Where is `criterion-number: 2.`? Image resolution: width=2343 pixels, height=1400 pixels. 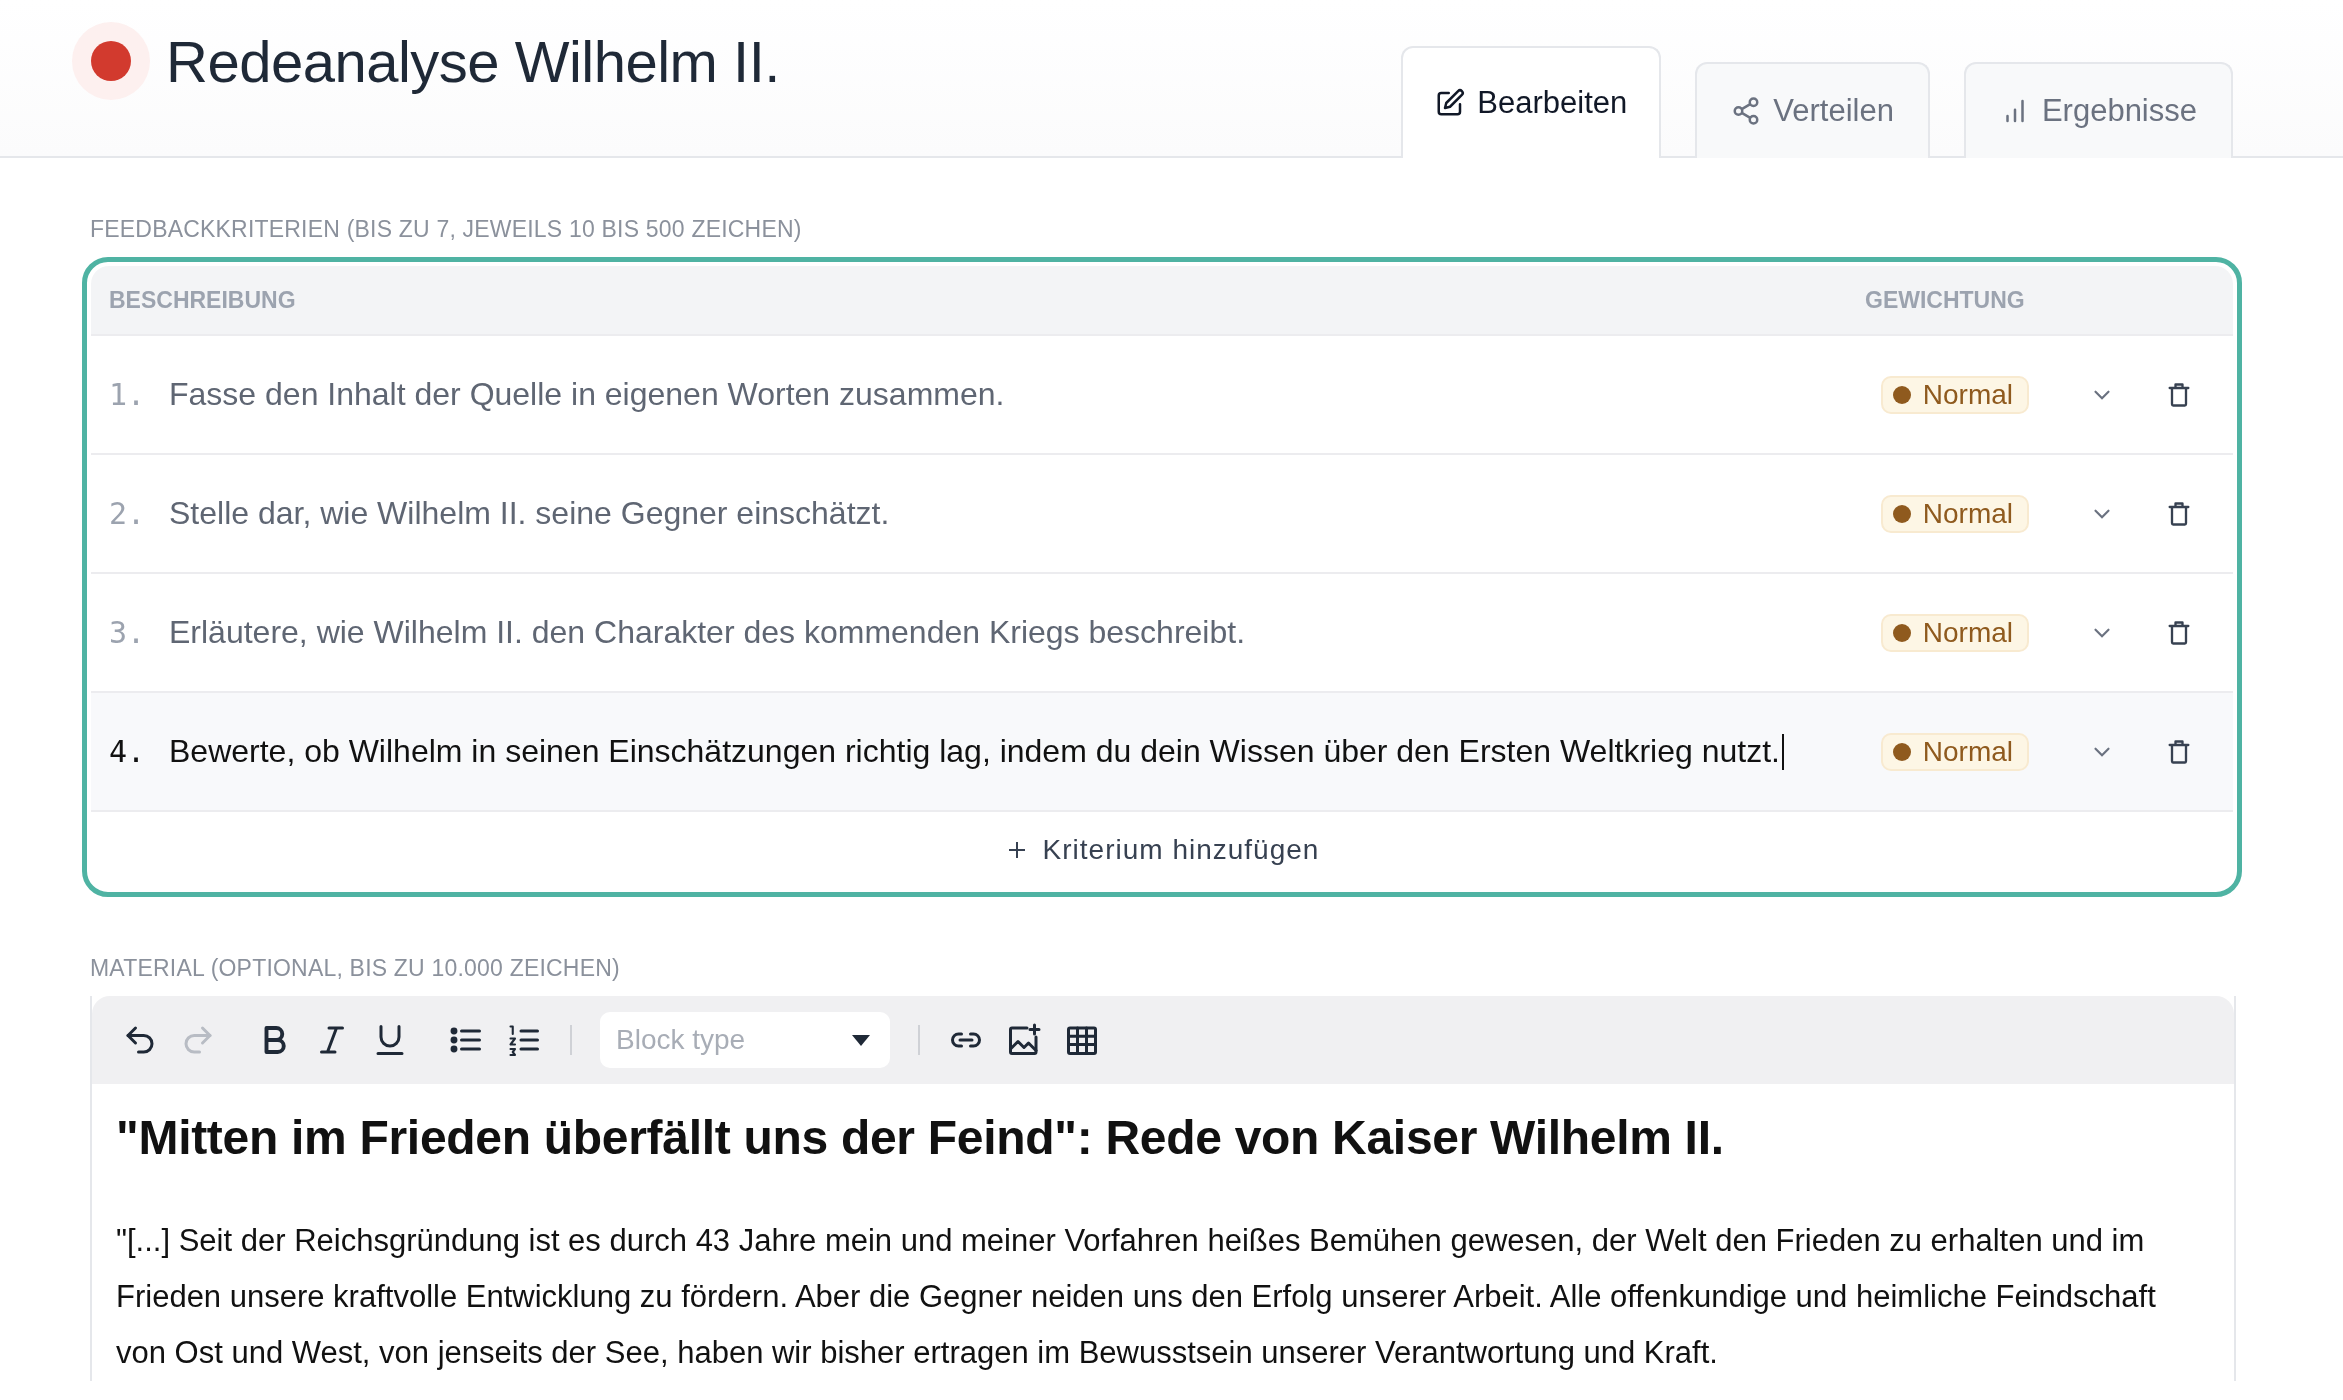
criterion-number: 2. is located at coordinates (128, 513).